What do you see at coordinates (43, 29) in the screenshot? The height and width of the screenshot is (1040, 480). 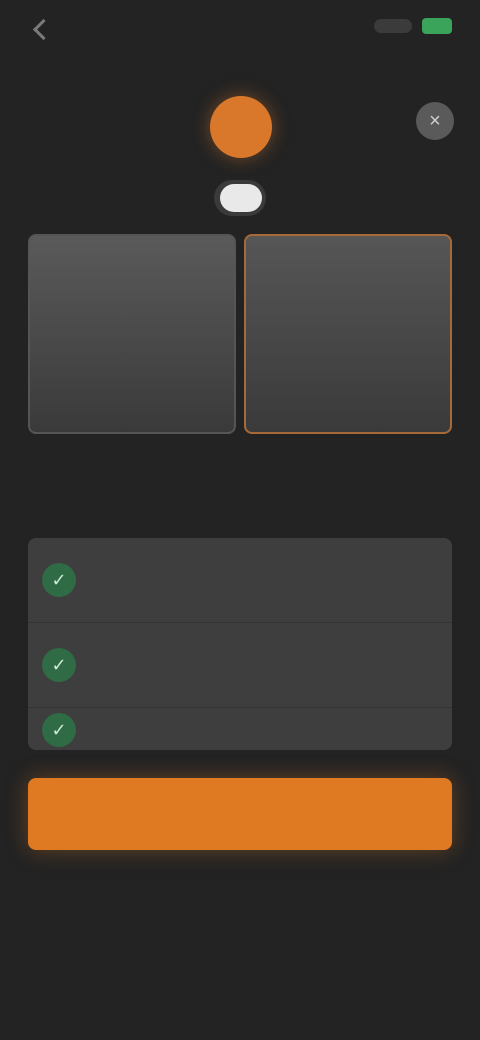 I see `chevron-left-icon` at bounding box center [43, 29].